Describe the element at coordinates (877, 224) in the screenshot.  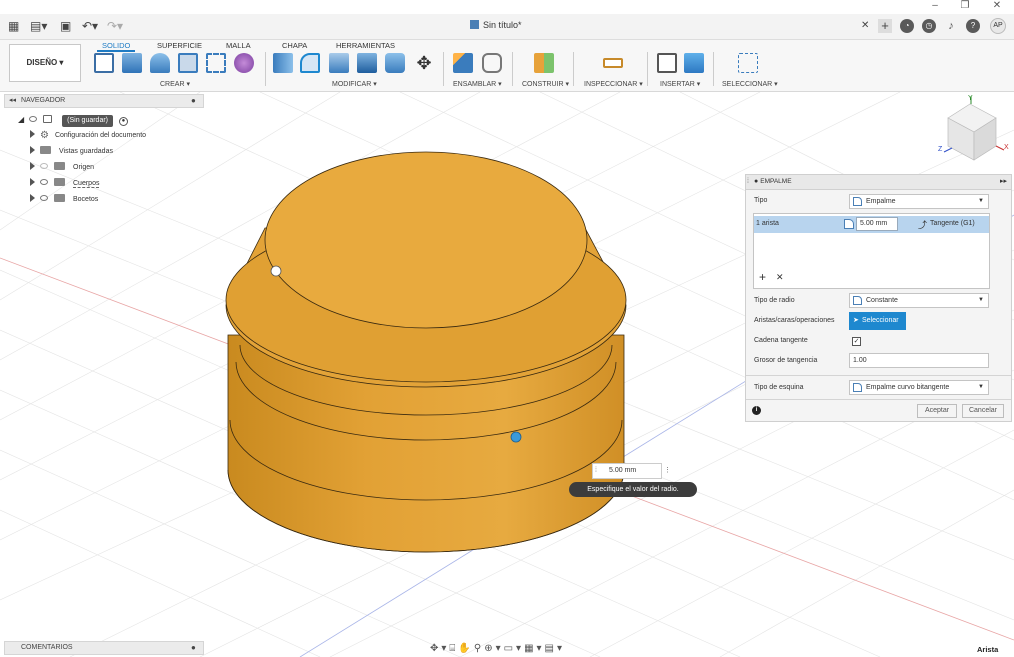
I see `radius-field: 5.00 mm` at that location.